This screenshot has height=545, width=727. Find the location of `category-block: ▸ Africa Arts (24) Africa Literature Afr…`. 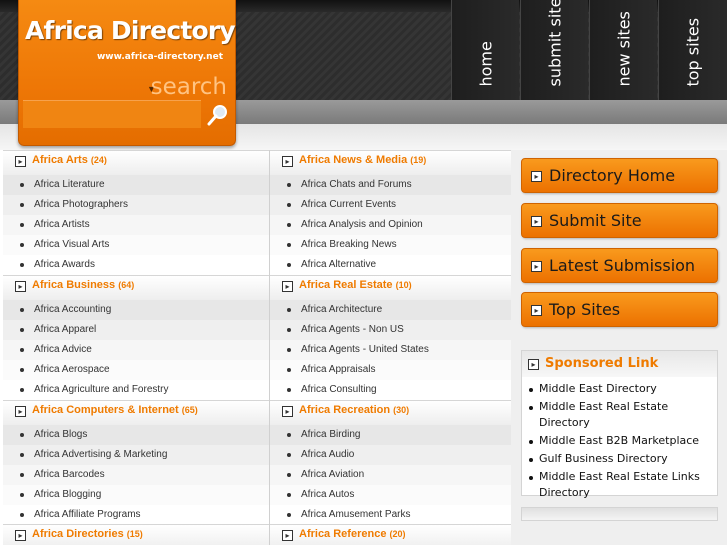

category-block: ▸ Africa Arts (24) Africa Literature Afr… is located at coordinates (136, 212).